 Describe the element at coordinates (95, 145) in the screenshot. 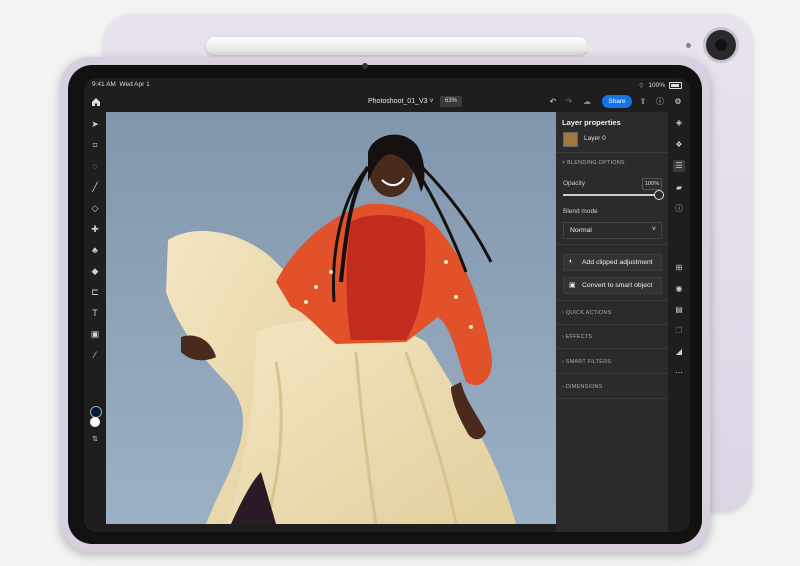

I see `crop-transform-icon: ⌗` at that location.